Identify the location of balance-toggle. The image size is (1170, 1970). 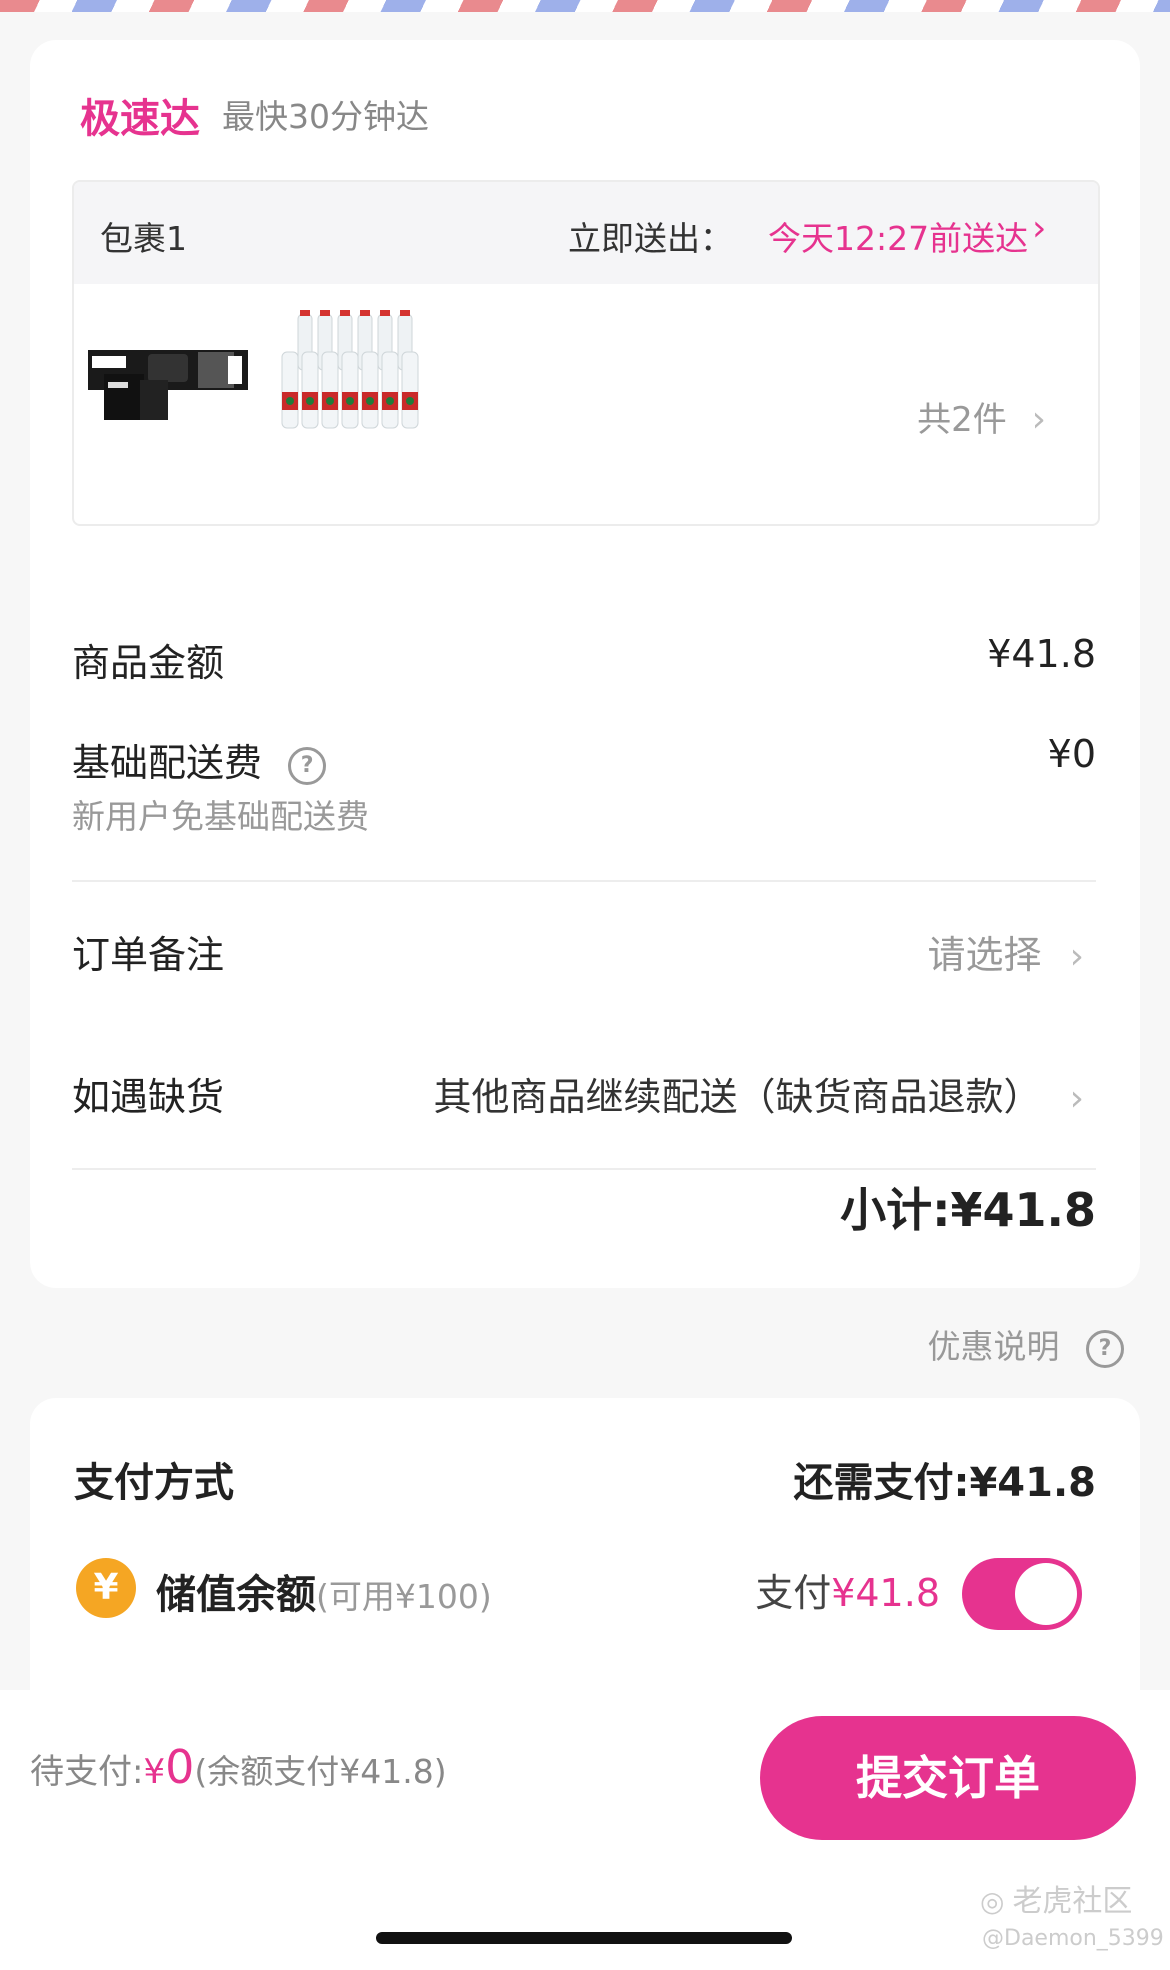
(1022, 1594).